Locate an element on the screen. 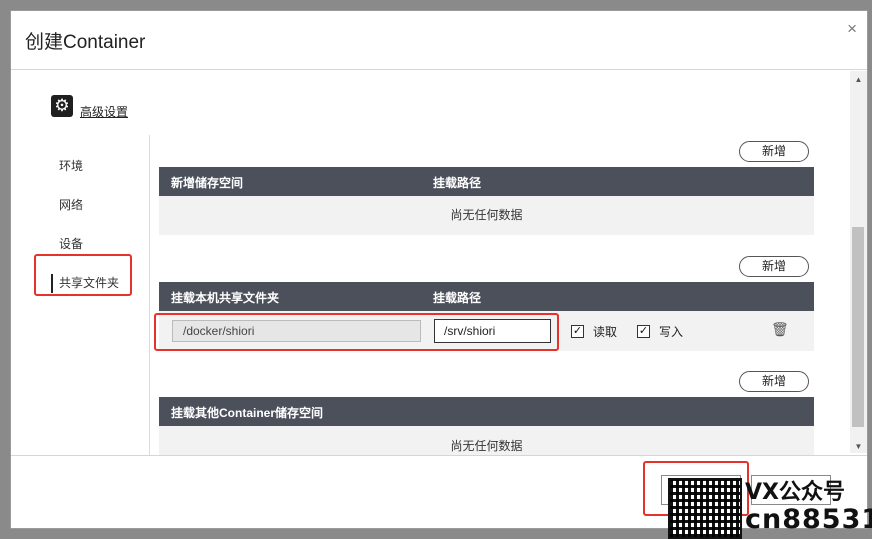 The height and width of the screenshot is (539, 872). nav-item-device: 设备 is located at coordinates (96, 244).